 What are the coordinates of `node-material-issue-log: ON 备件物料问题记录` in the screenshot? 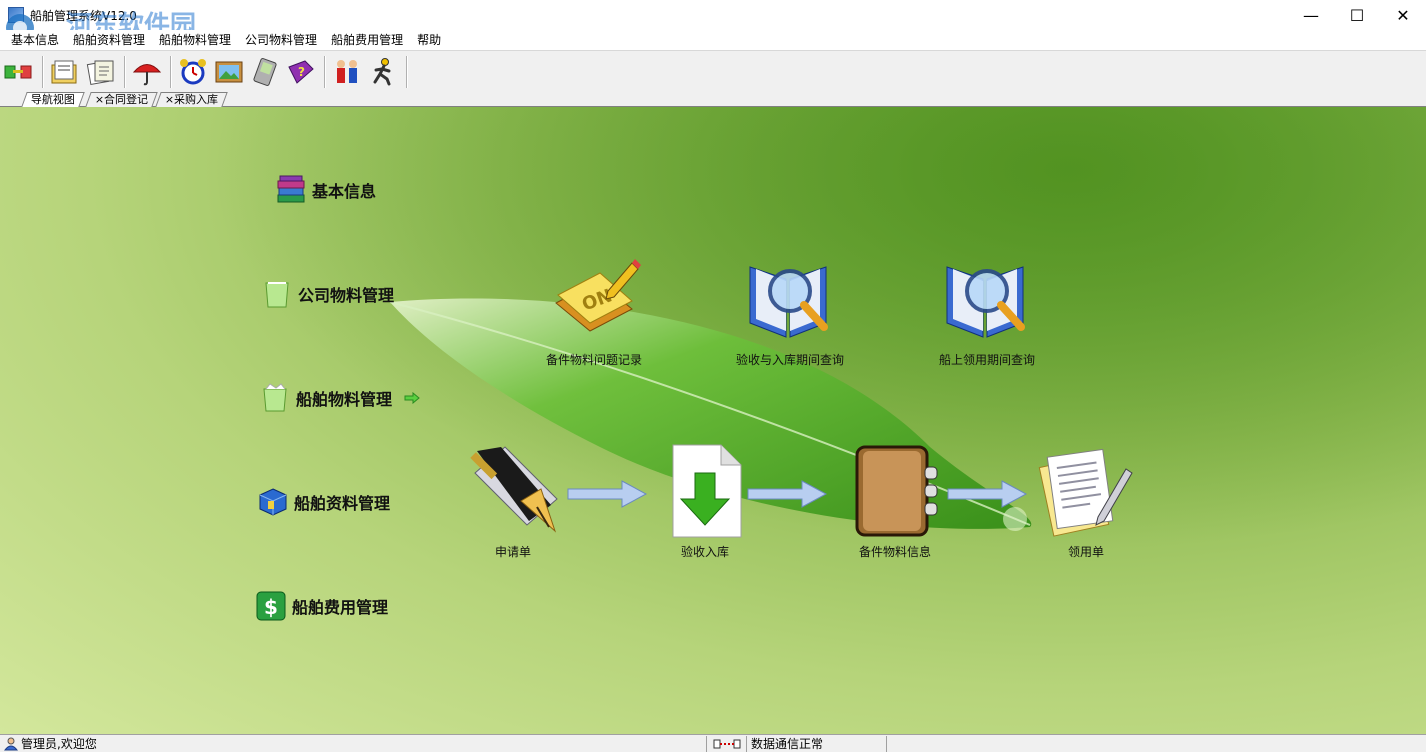 It's located at (594, 309).